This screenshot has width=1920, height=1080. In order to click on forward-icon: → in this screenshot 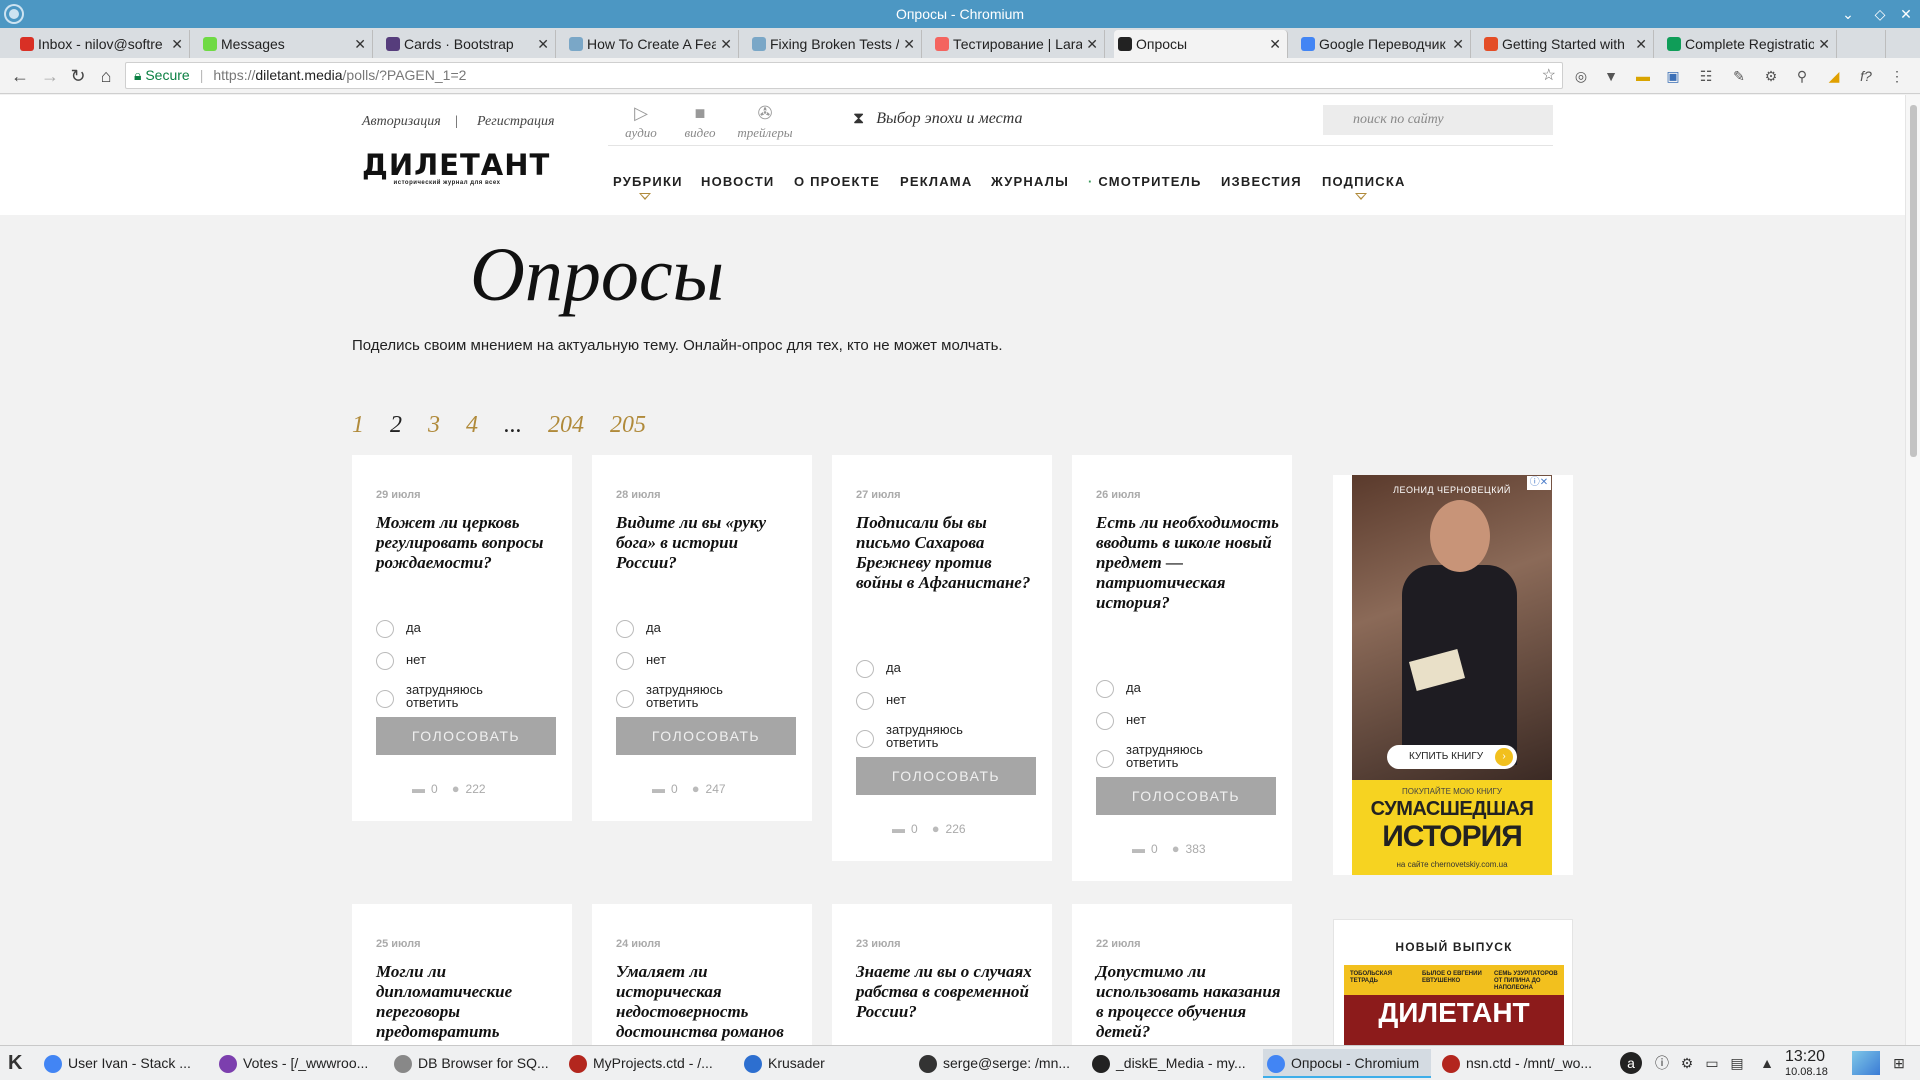, I will do `click(50, 76)`.